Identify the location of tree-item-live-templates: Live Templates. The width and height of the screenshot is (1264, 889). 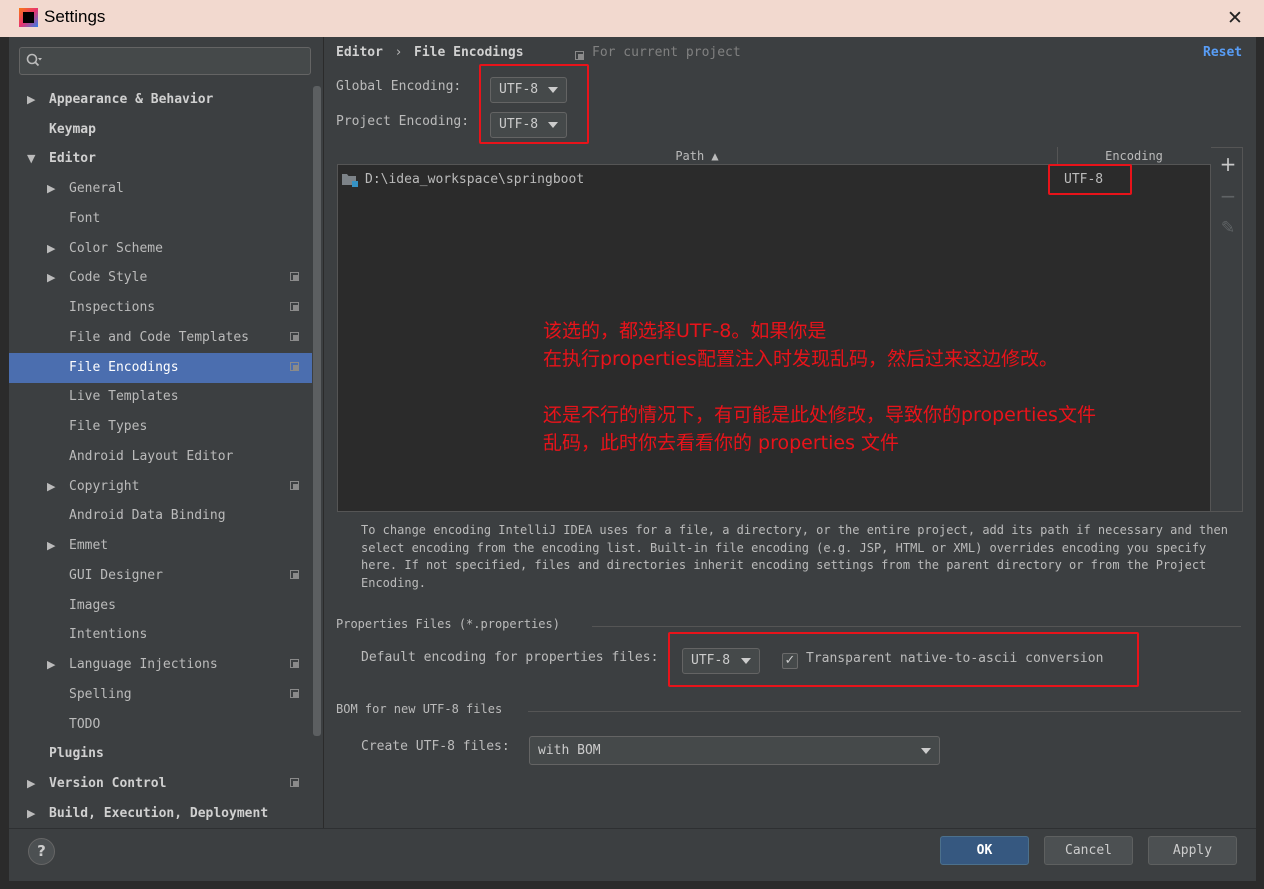
(161, 397).